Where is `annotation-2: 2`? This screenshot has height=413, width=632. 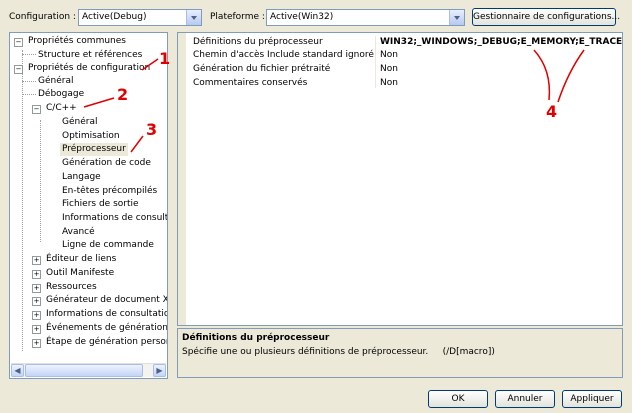
annotation-2: 2 is located at coordinates (123, 94).